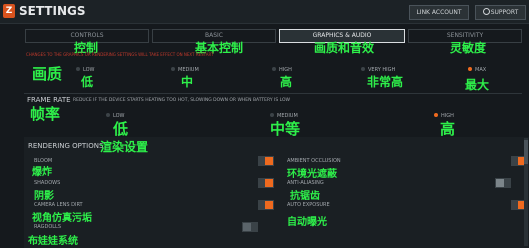 This screenshot has width=529, height=248. I want to click on anti-aliasing-toggle, so click(503, 183).